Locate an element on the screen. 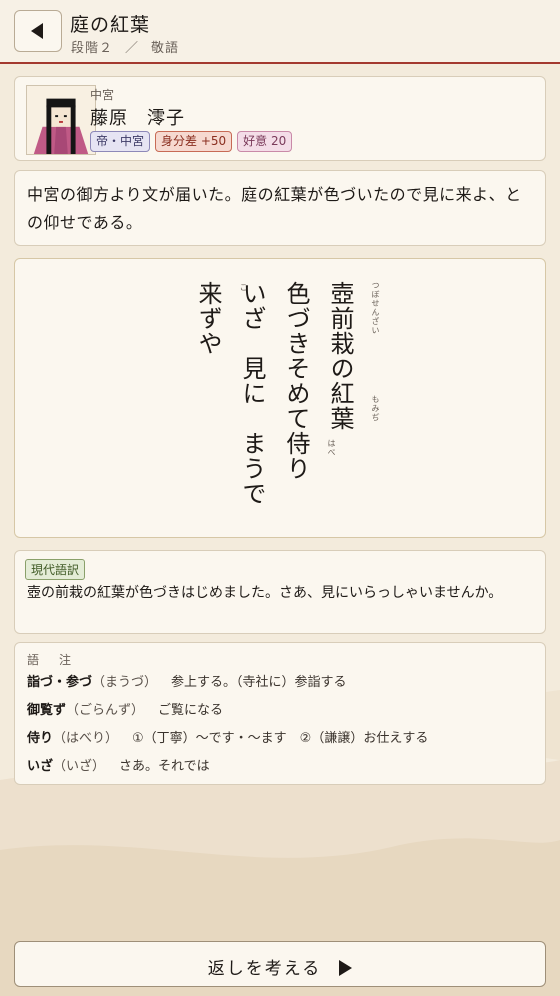 The height and width of the screenshot is (996, 560). note-item: 御覧ず（ごらんず） ご覧になる is located at coordinates (125, 708).